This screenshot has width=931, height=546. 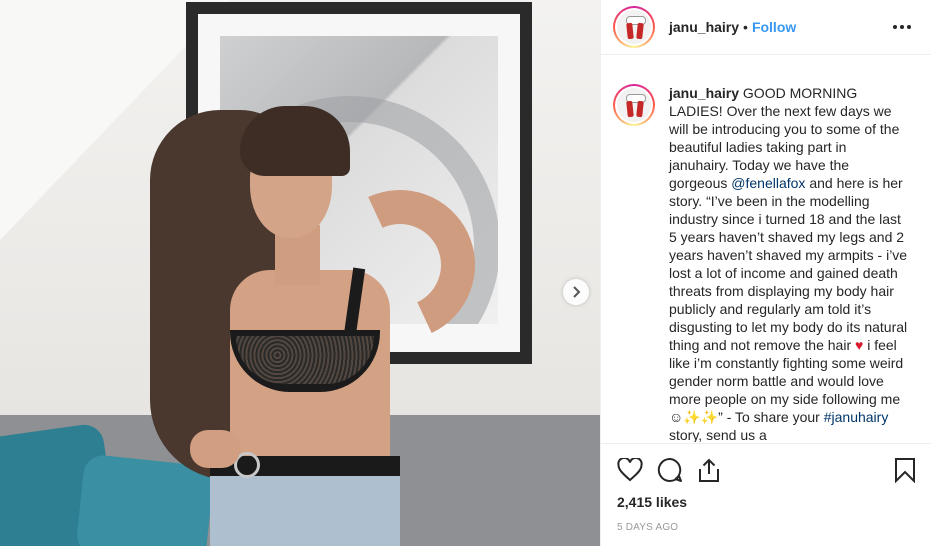 What do you see at coordinates (766, 470) in the screenshot?
I see `action-bar` at bounding box center [766, 470].